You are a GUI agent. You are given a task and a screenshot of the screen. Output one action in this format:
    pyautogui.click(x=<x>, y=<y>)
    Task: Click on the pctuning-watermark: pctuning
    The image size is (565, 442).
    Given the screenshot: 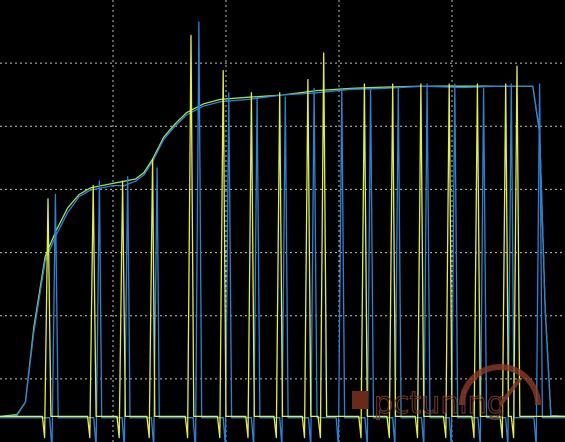 What is the action you would take?
    pyautogui.click(x=446, y=393)
    